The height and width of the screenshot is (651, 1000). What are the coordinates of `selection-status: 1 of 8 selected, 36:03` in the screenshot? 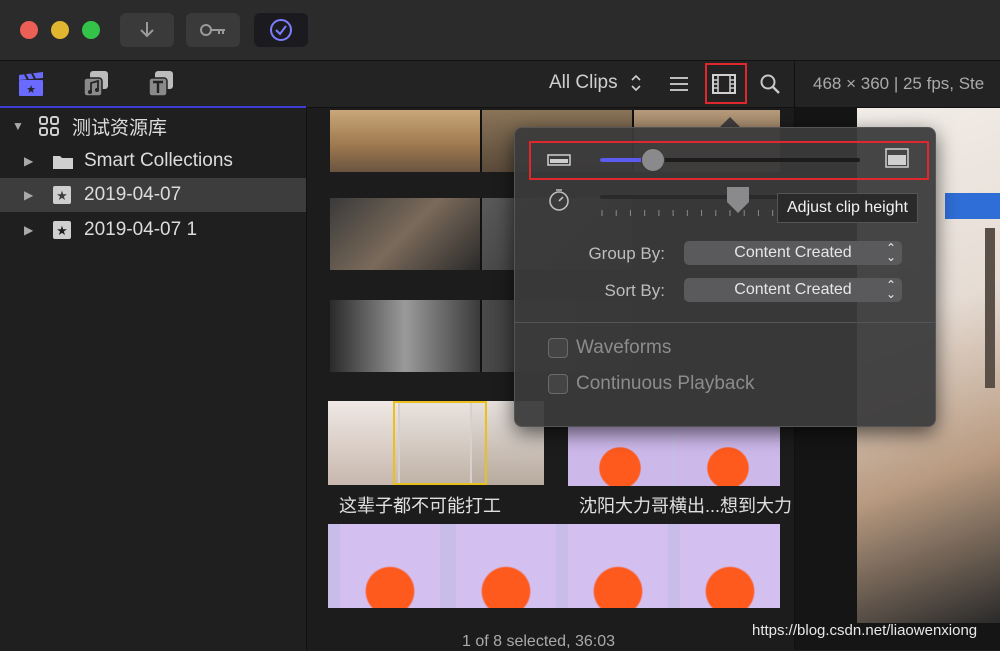 It's located at (538, 641).